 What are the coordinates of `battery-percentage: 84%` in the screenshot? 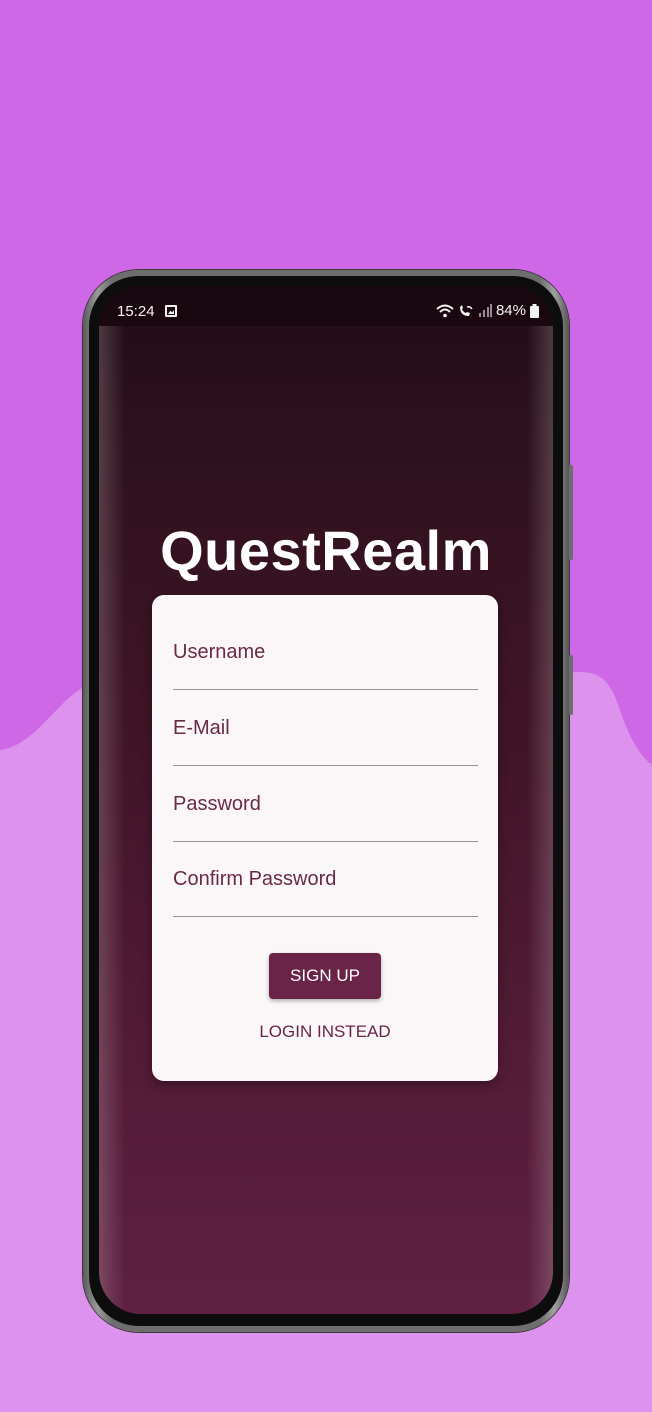 It's located at (510, 310).